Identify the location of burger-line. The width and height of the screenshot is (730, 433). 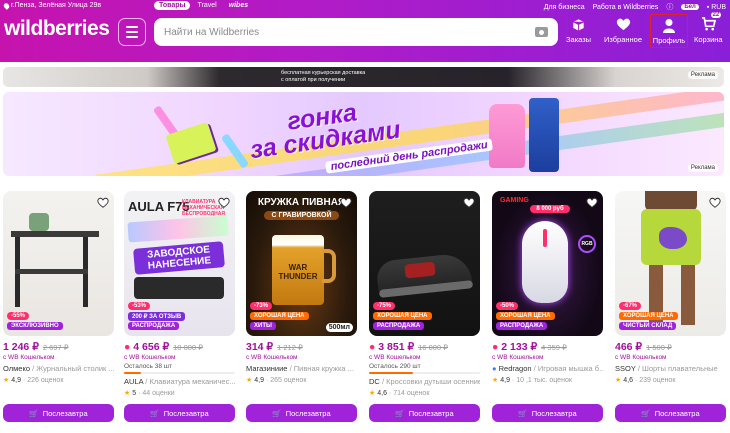
(132, 36).